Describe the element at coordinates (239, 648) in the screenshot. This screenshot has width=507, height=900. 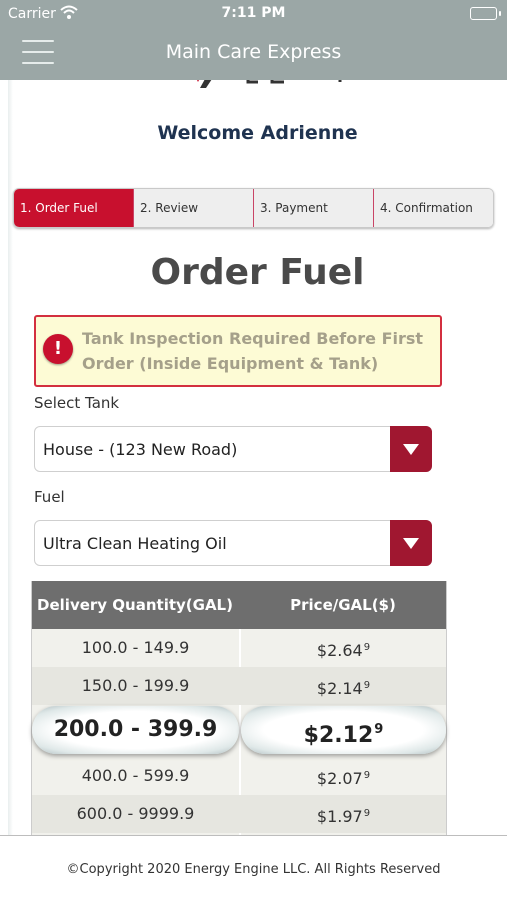
I see `table-row: 100.0 - 149.9 $2.649` at that location.